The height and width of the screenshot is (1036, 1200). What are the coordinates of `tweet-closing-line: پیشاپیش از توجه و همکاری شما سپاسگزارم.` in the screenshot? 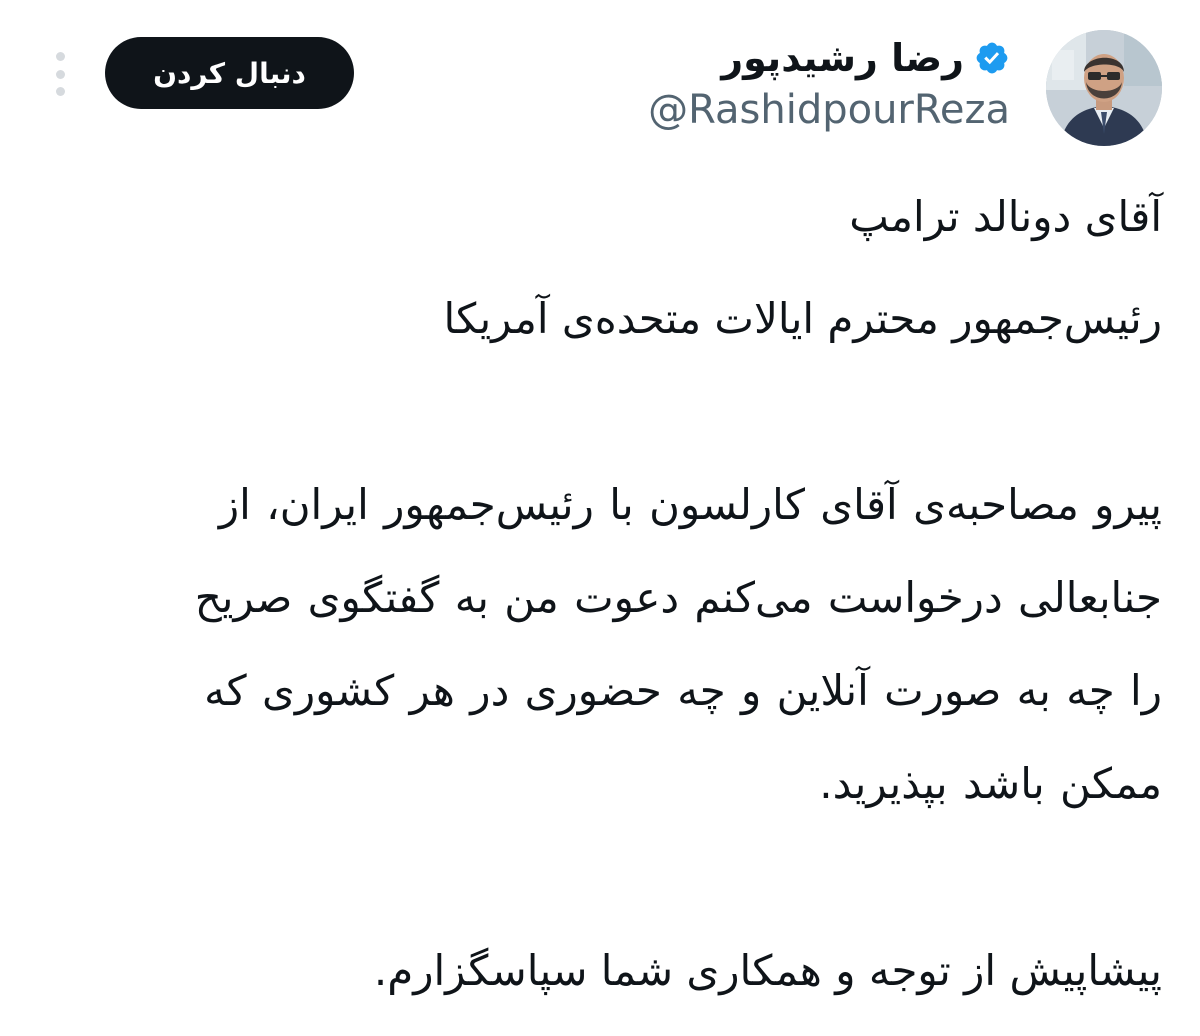 It's located at (767, 970).